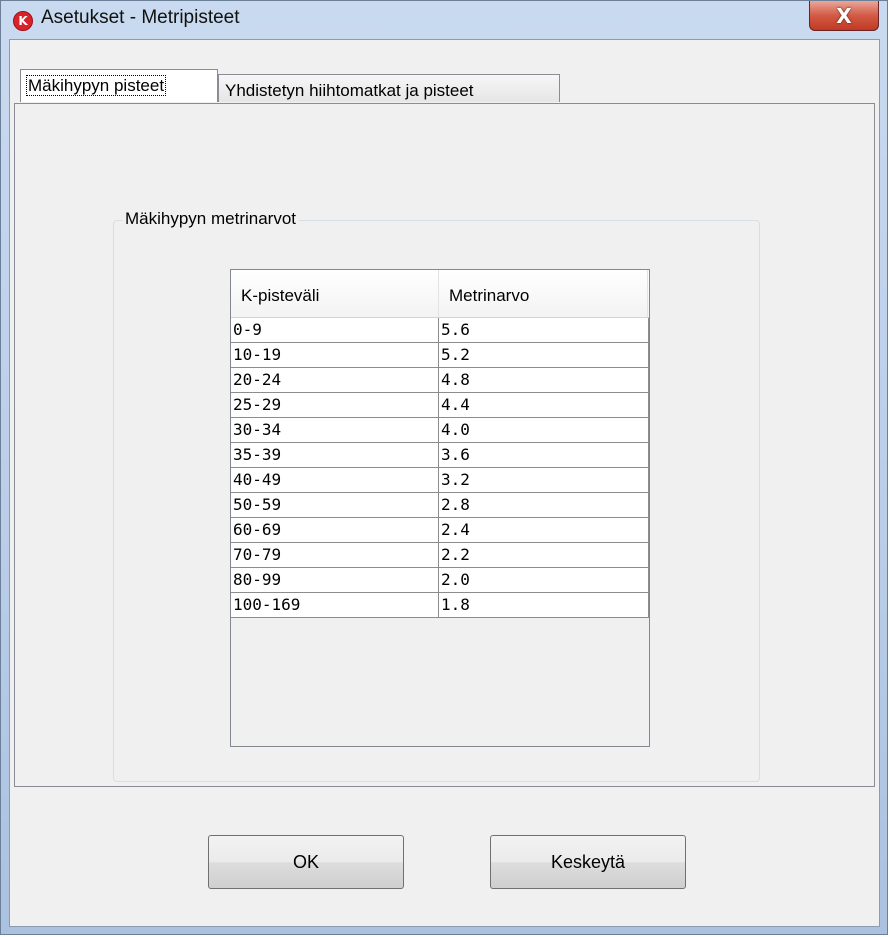 This screenshot has height=937, width=890. Describe the element at coordinates (335, 380) in the screenshot. I see `cell-k-pistevali: 20-24` at that location.